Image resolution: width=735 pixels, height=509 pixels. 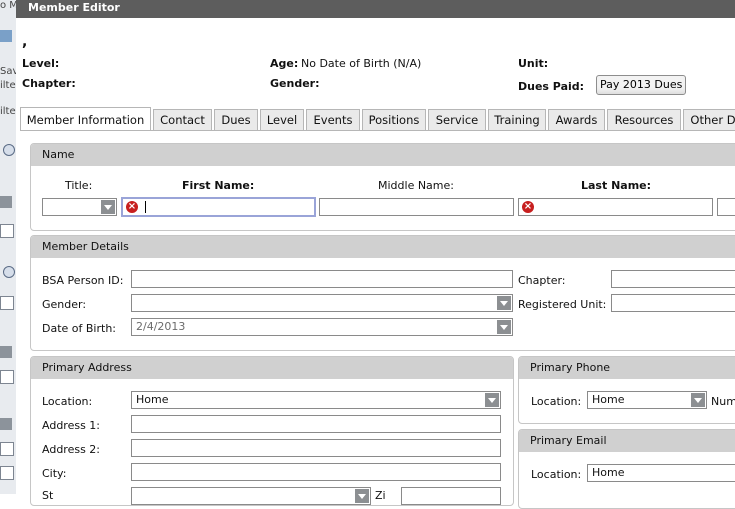 I want to click on middle-name-label: Middle Name:, so click(x=416, y=185).